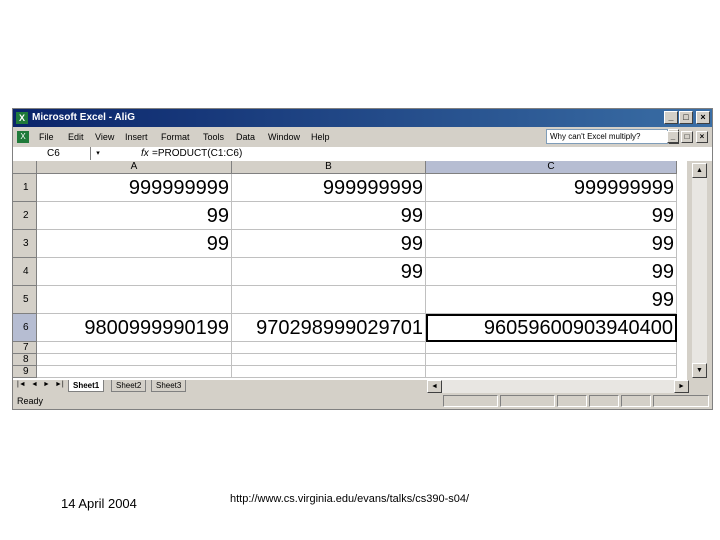 The width and height of the screenshot is (720, 540). I want to click on scroll-up-button: ▲, so click(699, 170).